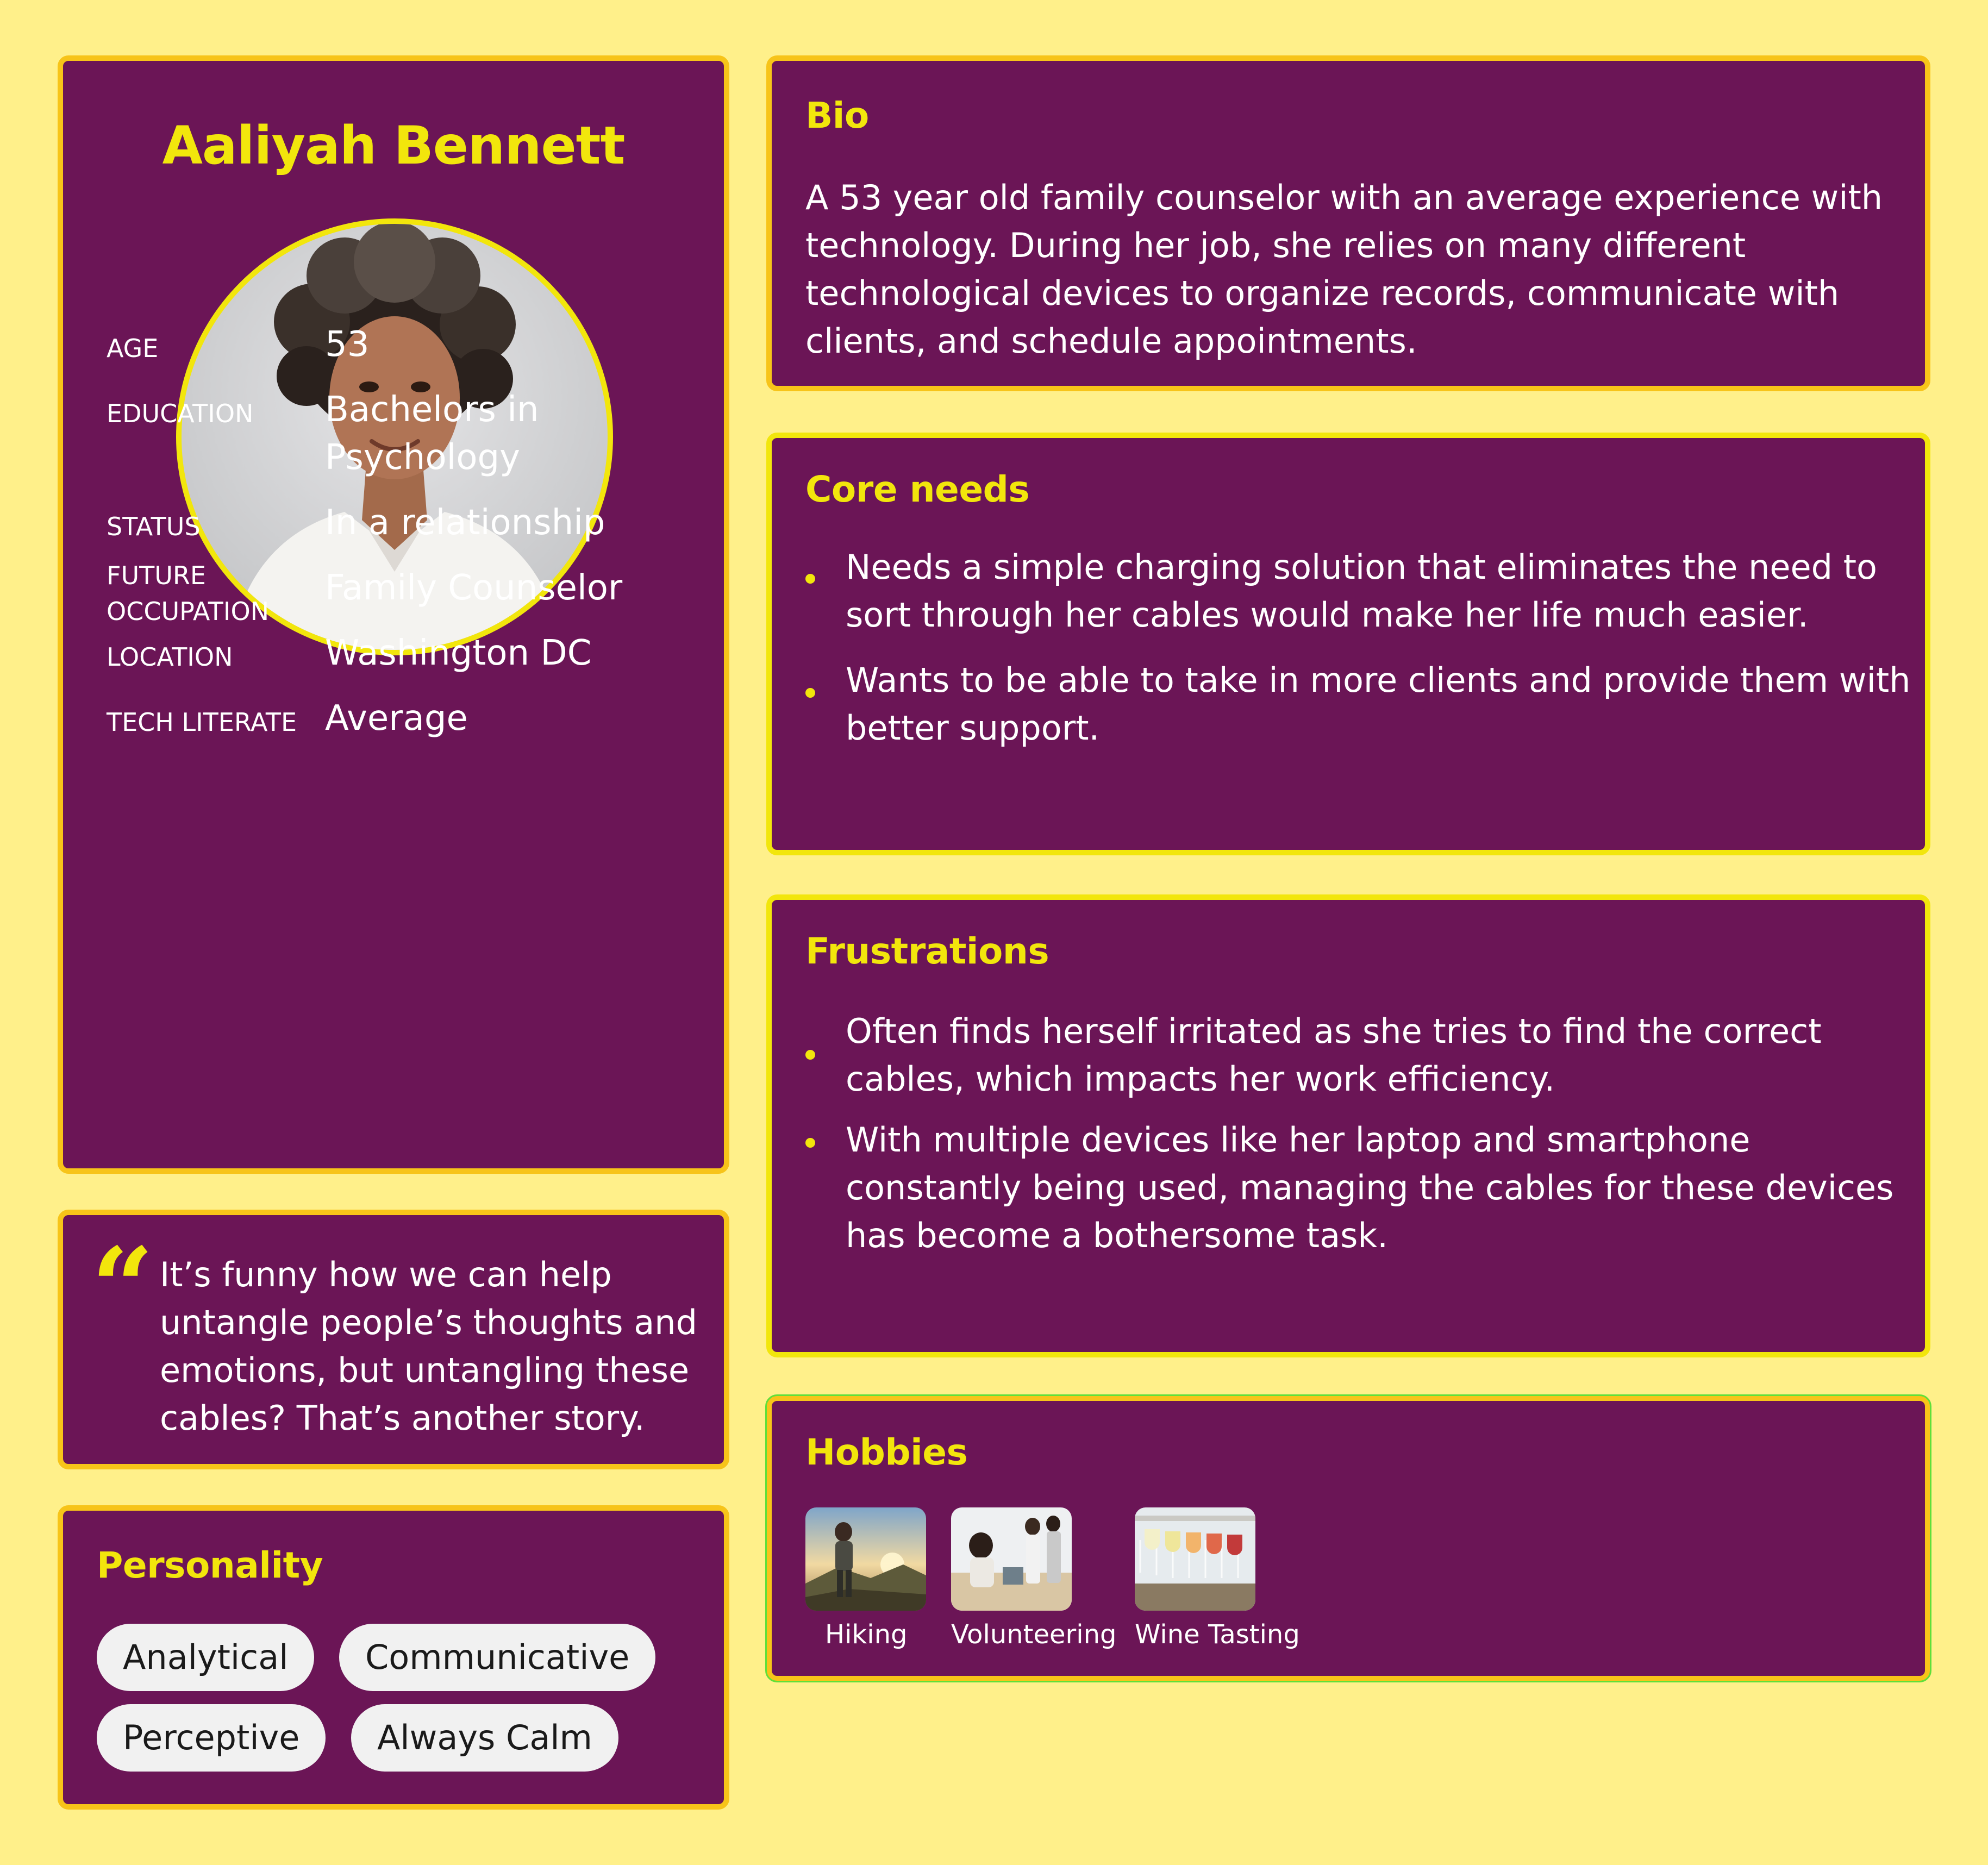 The image size is (1988, 1865). Describe the element at coordinates (465, 523) in the screenshot. I see `status-value: In a relationship` at that location.